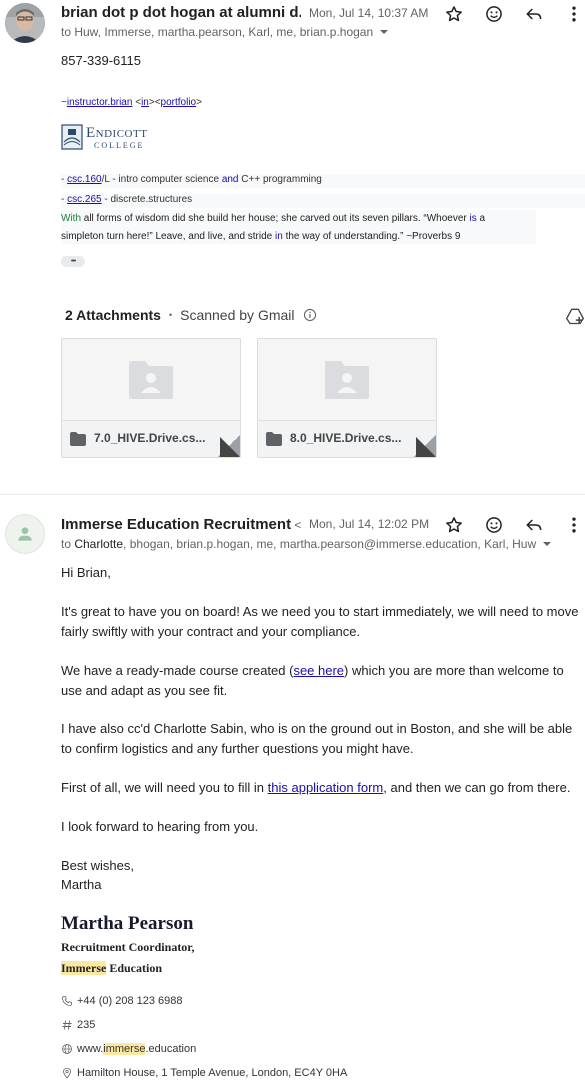 This screenshot has height=1089, width=585. What do you see at coordinates (145, 102) in the screenshot?
I see `linkedin-link: in` at bounding box center [145, 102].